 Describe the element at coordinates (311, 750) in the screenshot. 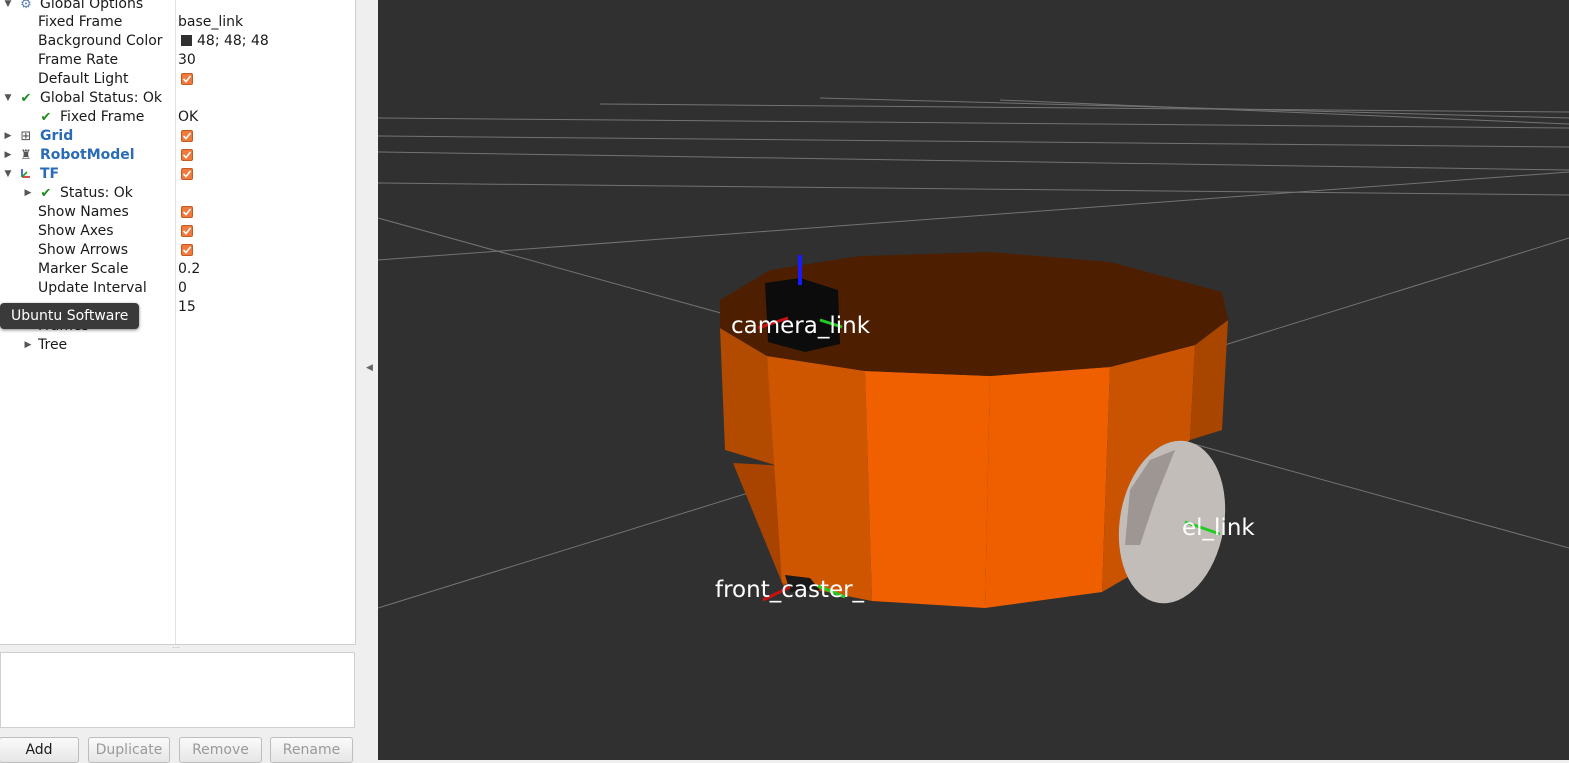

I see `rename-button: Rename` at that location.